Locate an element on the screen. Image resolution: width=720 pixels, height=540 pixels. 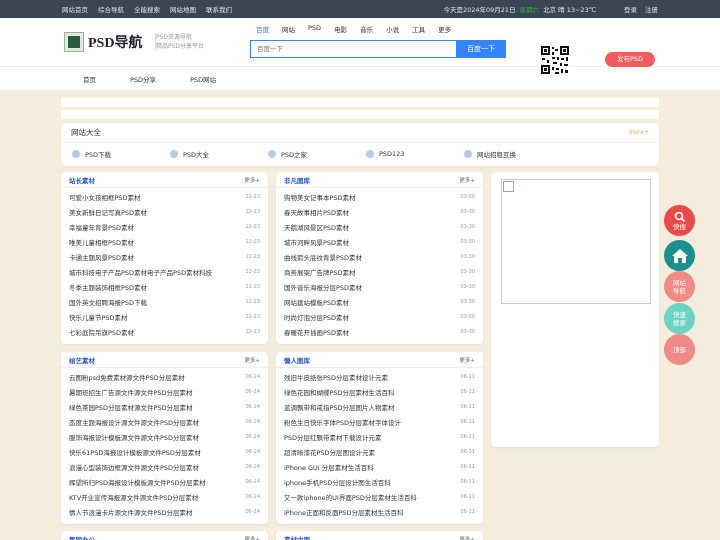
item-title: 蓝调飘带和戒指PSD分层图片人物素材 is located at coordinates (339, 407).